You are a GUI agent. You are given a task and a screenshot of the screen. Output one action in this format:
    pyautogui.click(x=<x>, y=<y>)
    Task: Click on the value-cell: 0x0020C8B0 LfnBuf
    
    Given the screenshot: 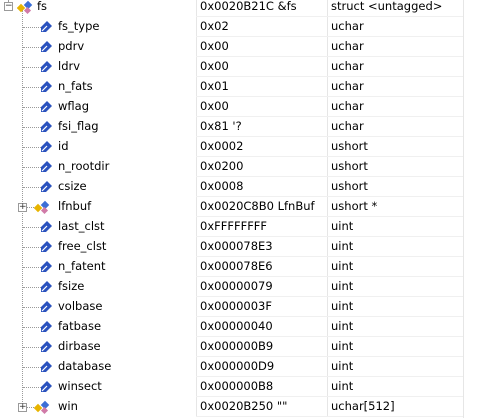 What is the action you would take?
    pyautogui.click(x=261, y=207)
    